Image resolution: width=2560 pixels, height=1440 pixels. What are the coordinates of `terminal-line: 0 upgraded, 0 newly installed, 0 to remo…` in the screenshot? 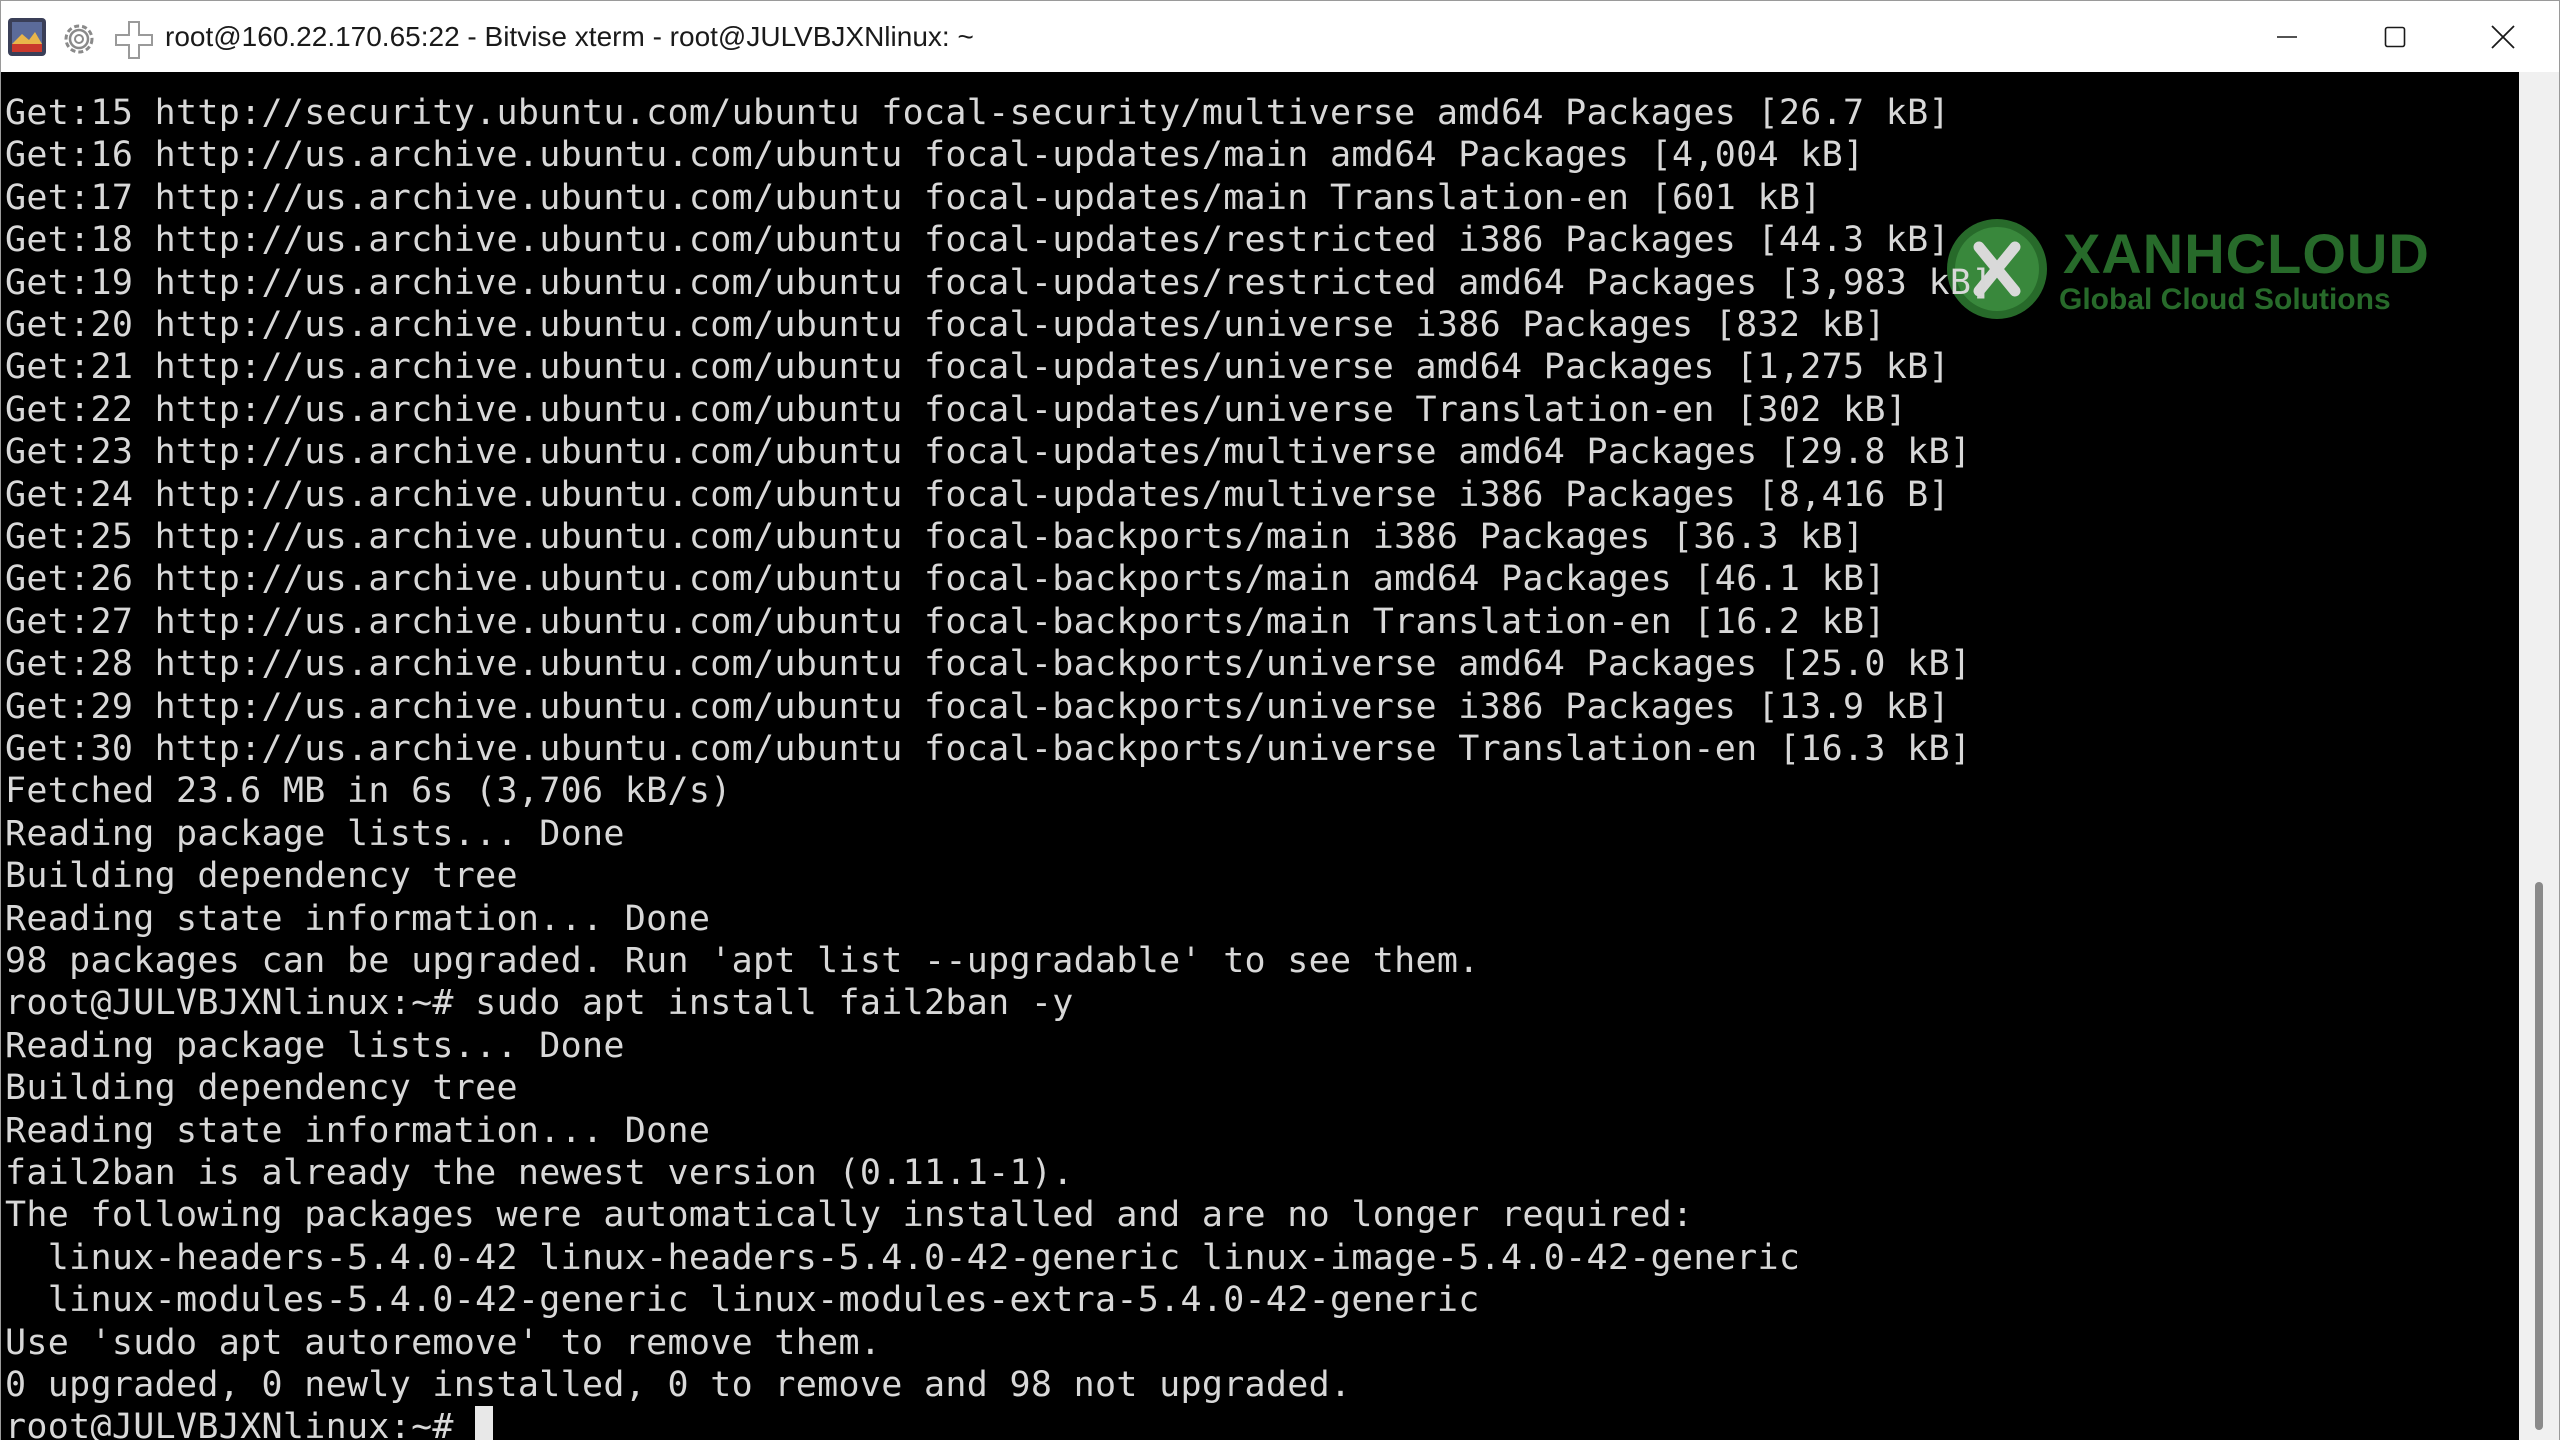 It's located at (678, 1385).